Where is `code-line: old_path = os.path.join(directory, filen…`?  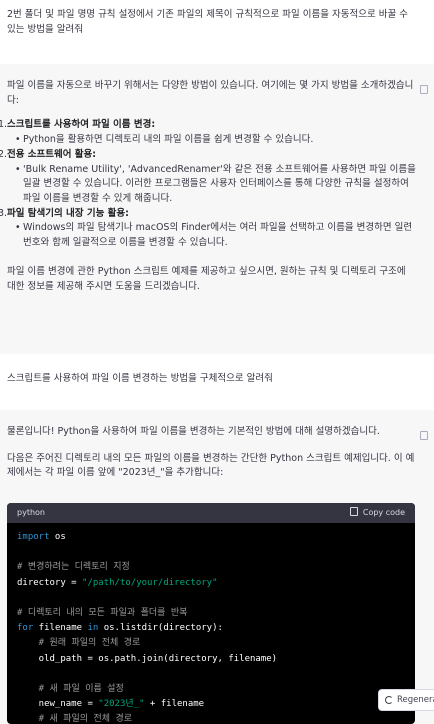
code-line: old_path = os.path.join(directory, filen… is located at coordinates (147, 658).